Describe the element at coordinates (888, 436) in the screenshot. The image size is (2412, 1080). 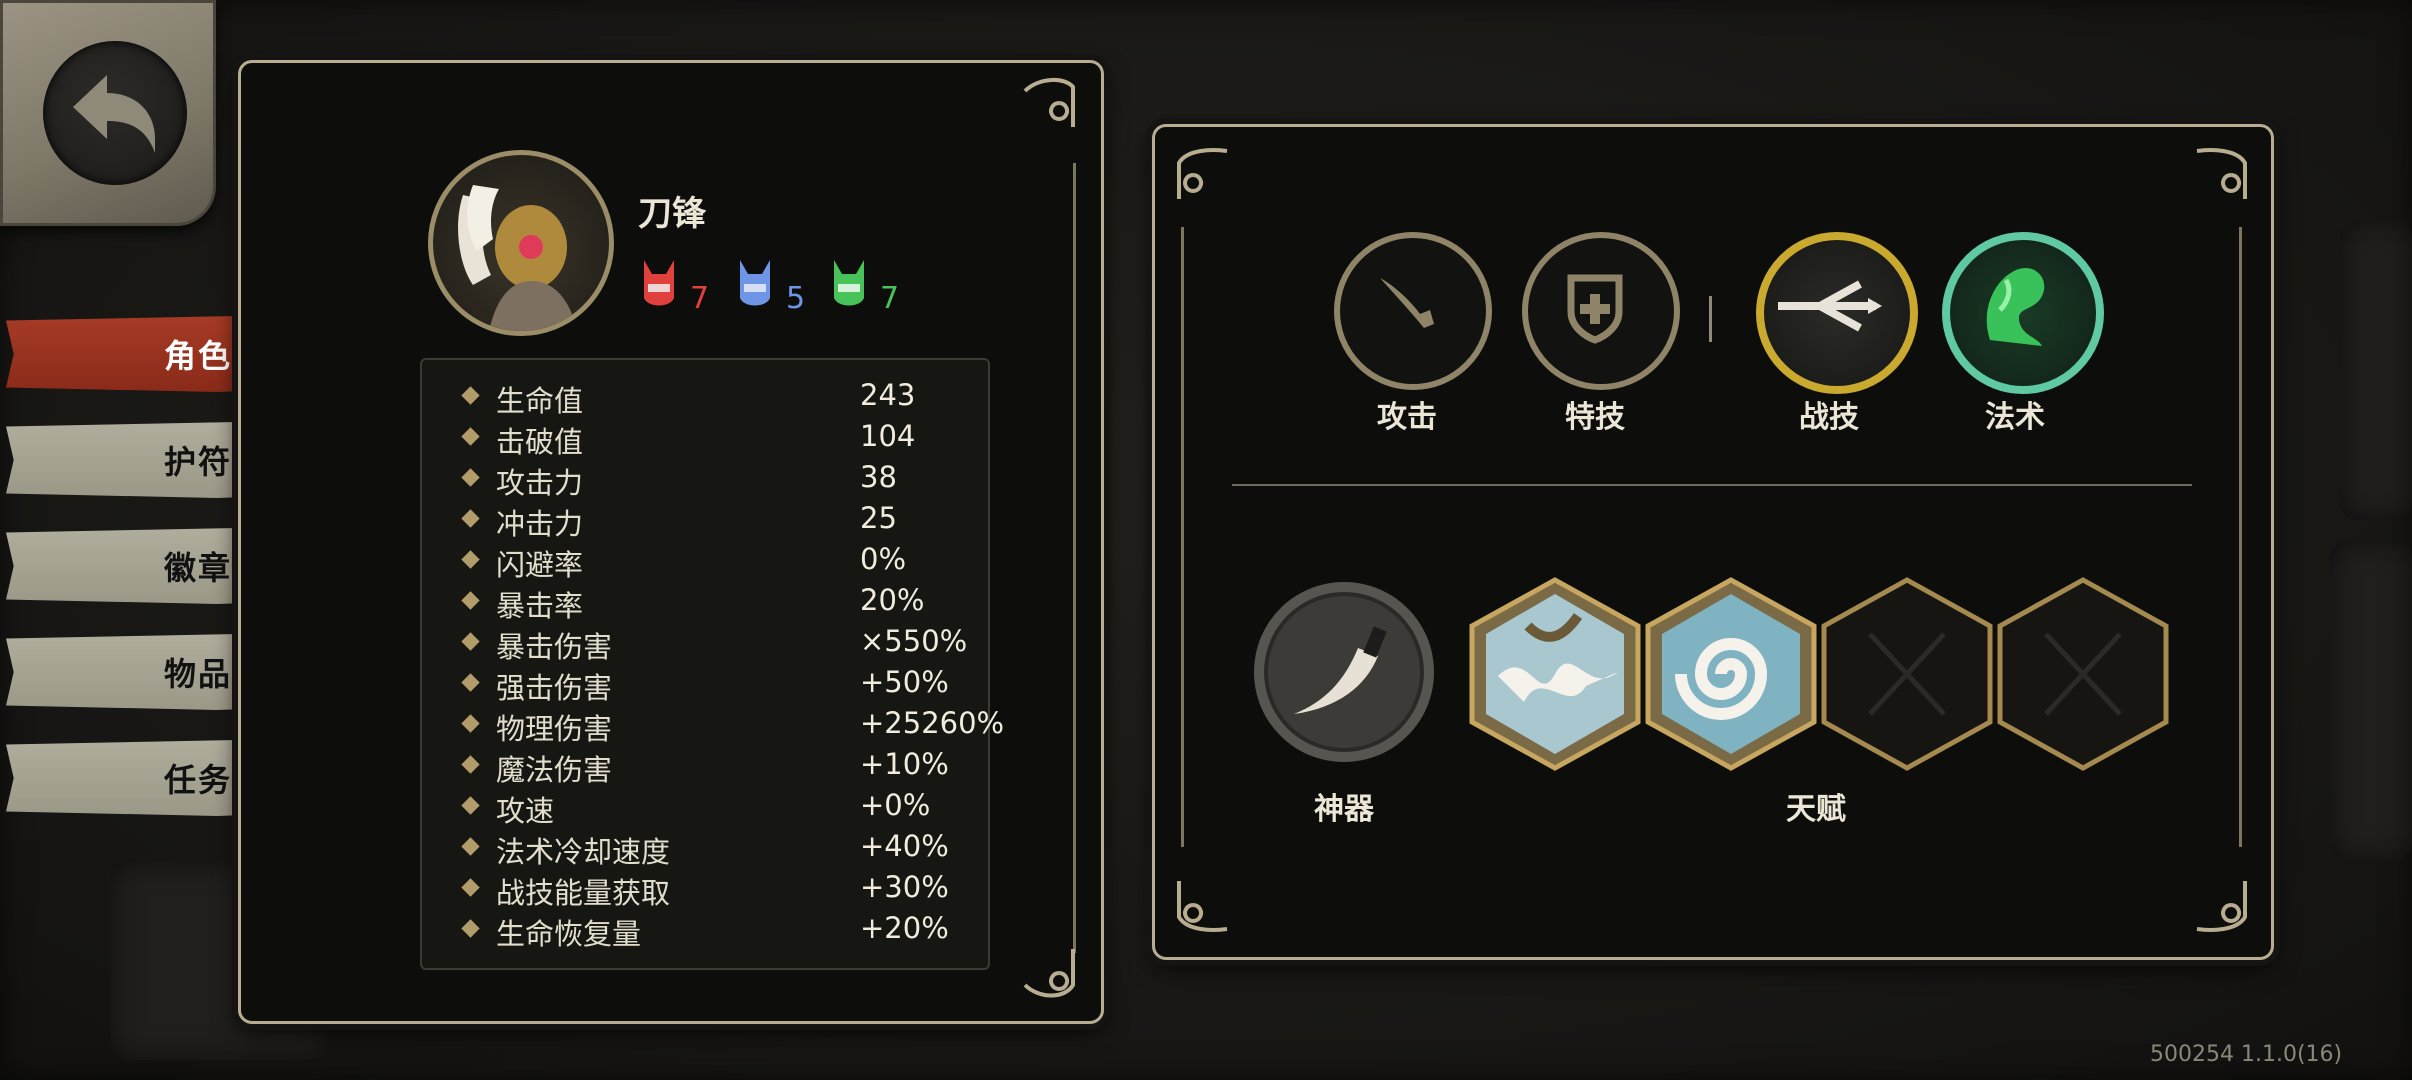
I see `stat-value: 104` at that location.